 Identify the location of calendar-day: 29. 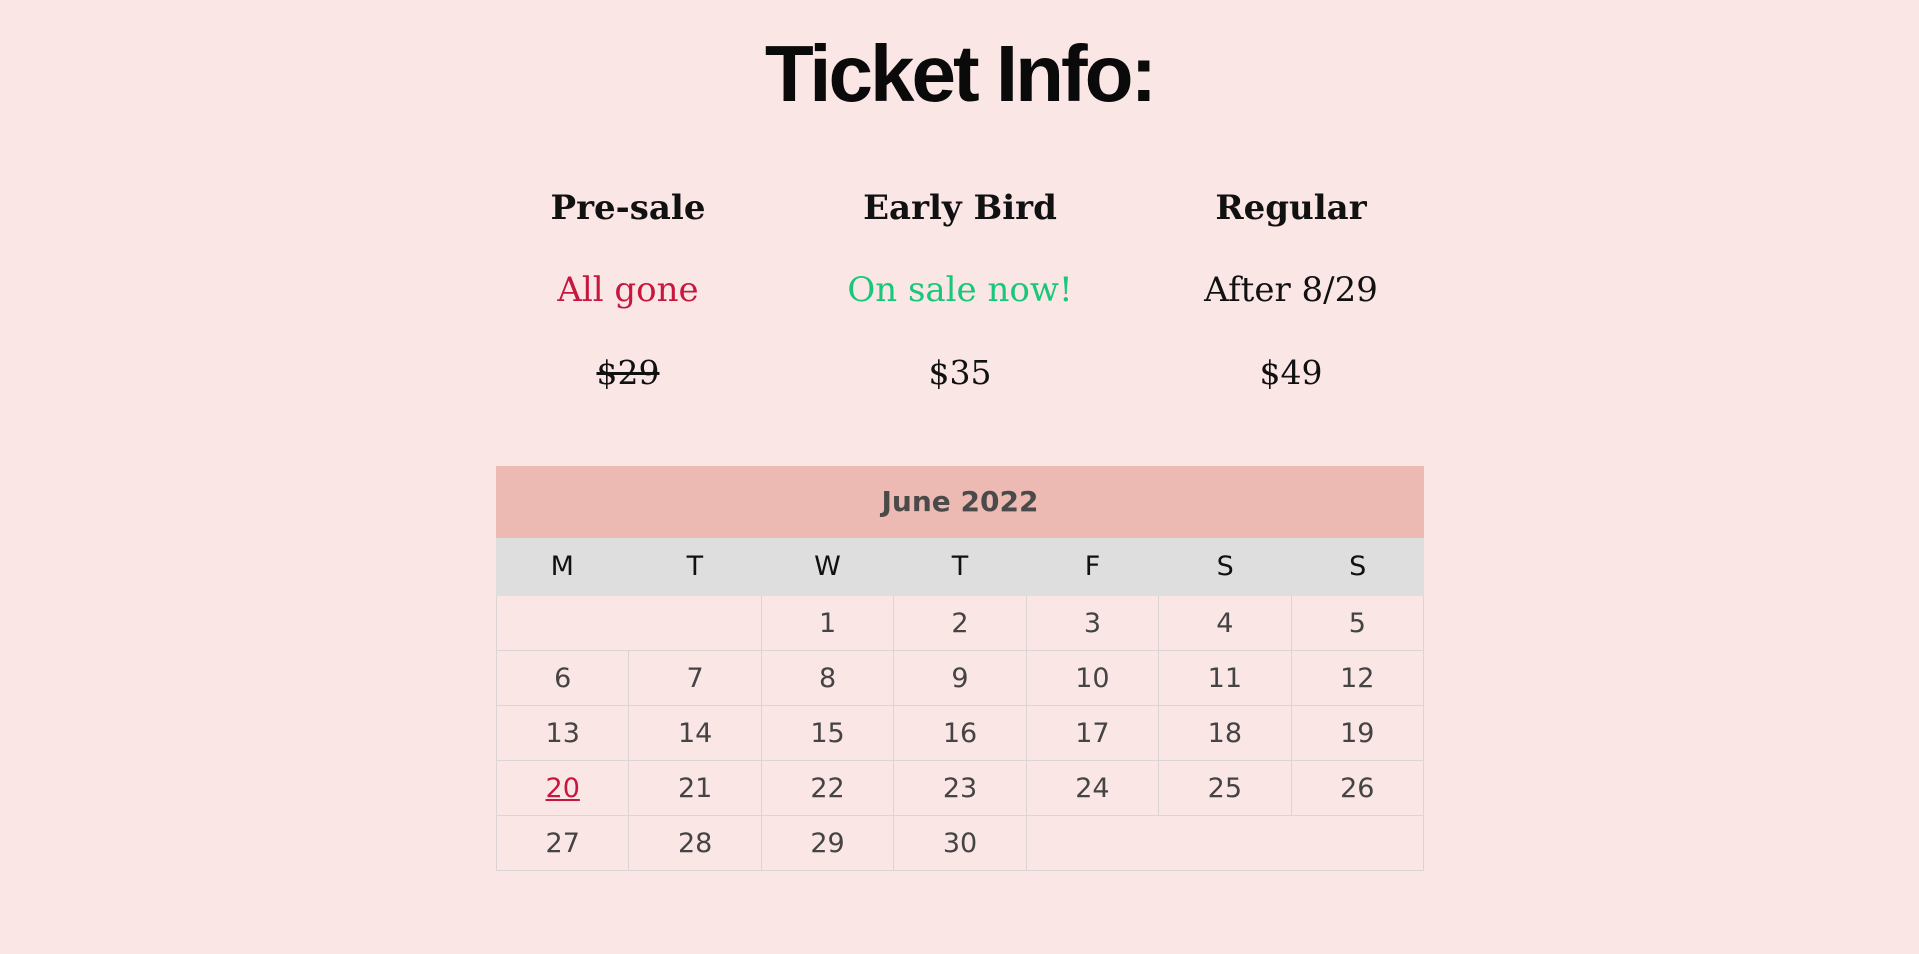
(828, 843).